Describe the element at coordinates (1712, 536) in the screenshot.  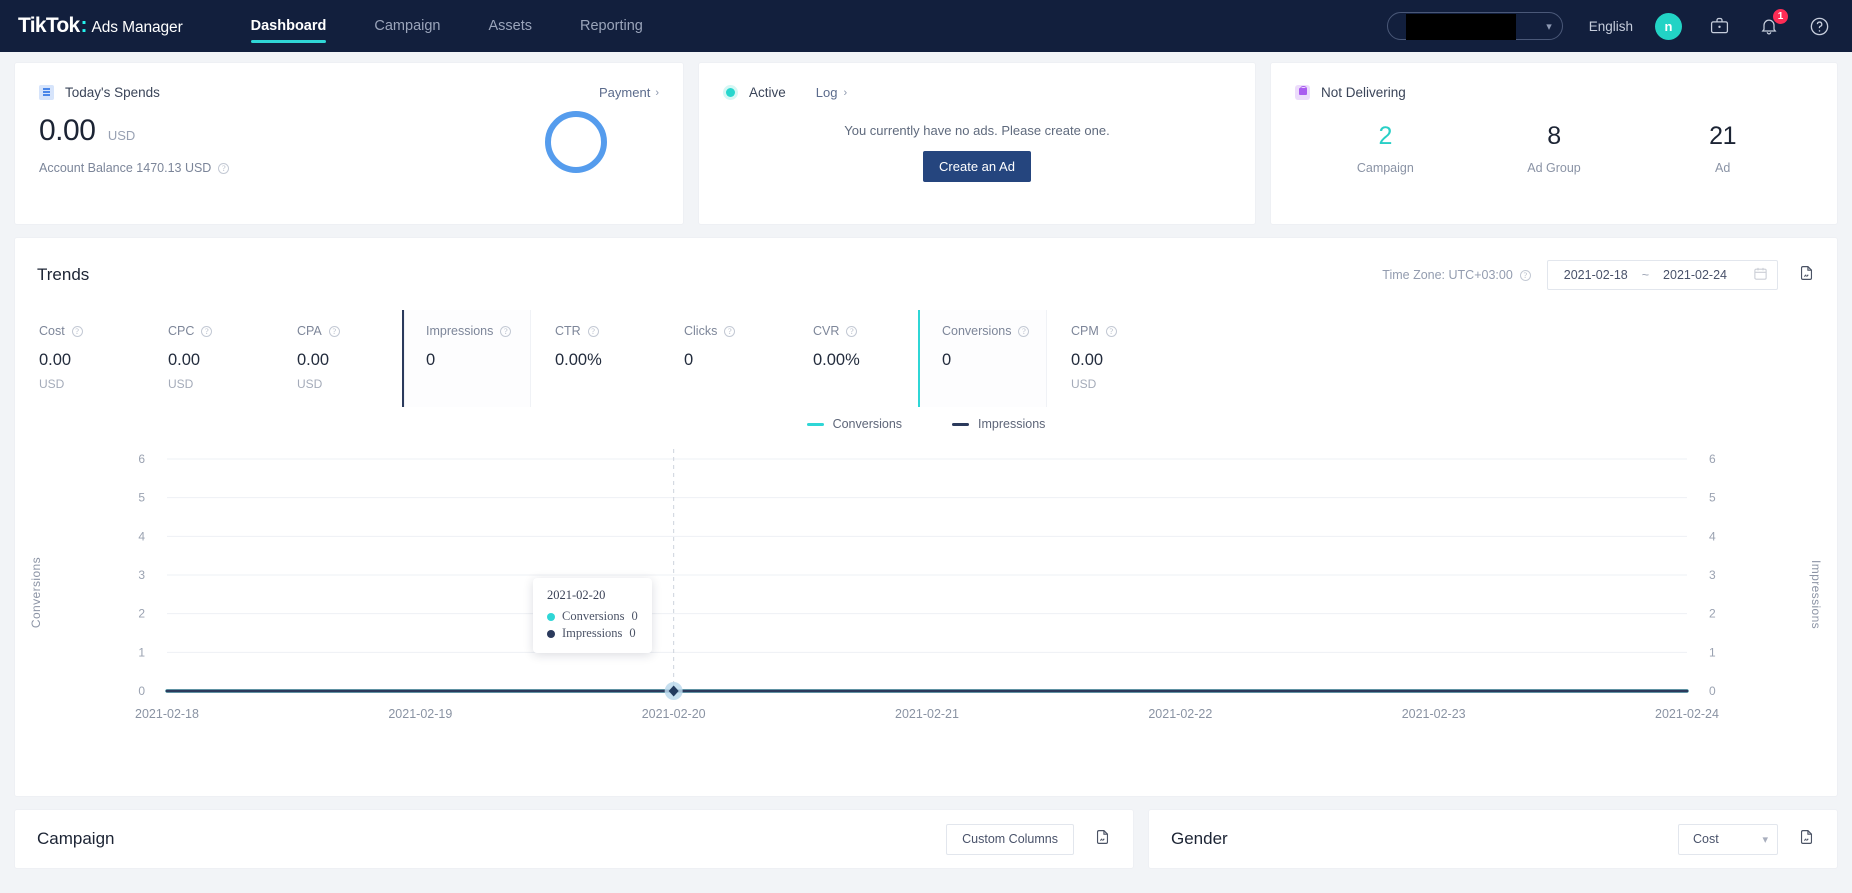
I see `svg-text: 4` at that location.